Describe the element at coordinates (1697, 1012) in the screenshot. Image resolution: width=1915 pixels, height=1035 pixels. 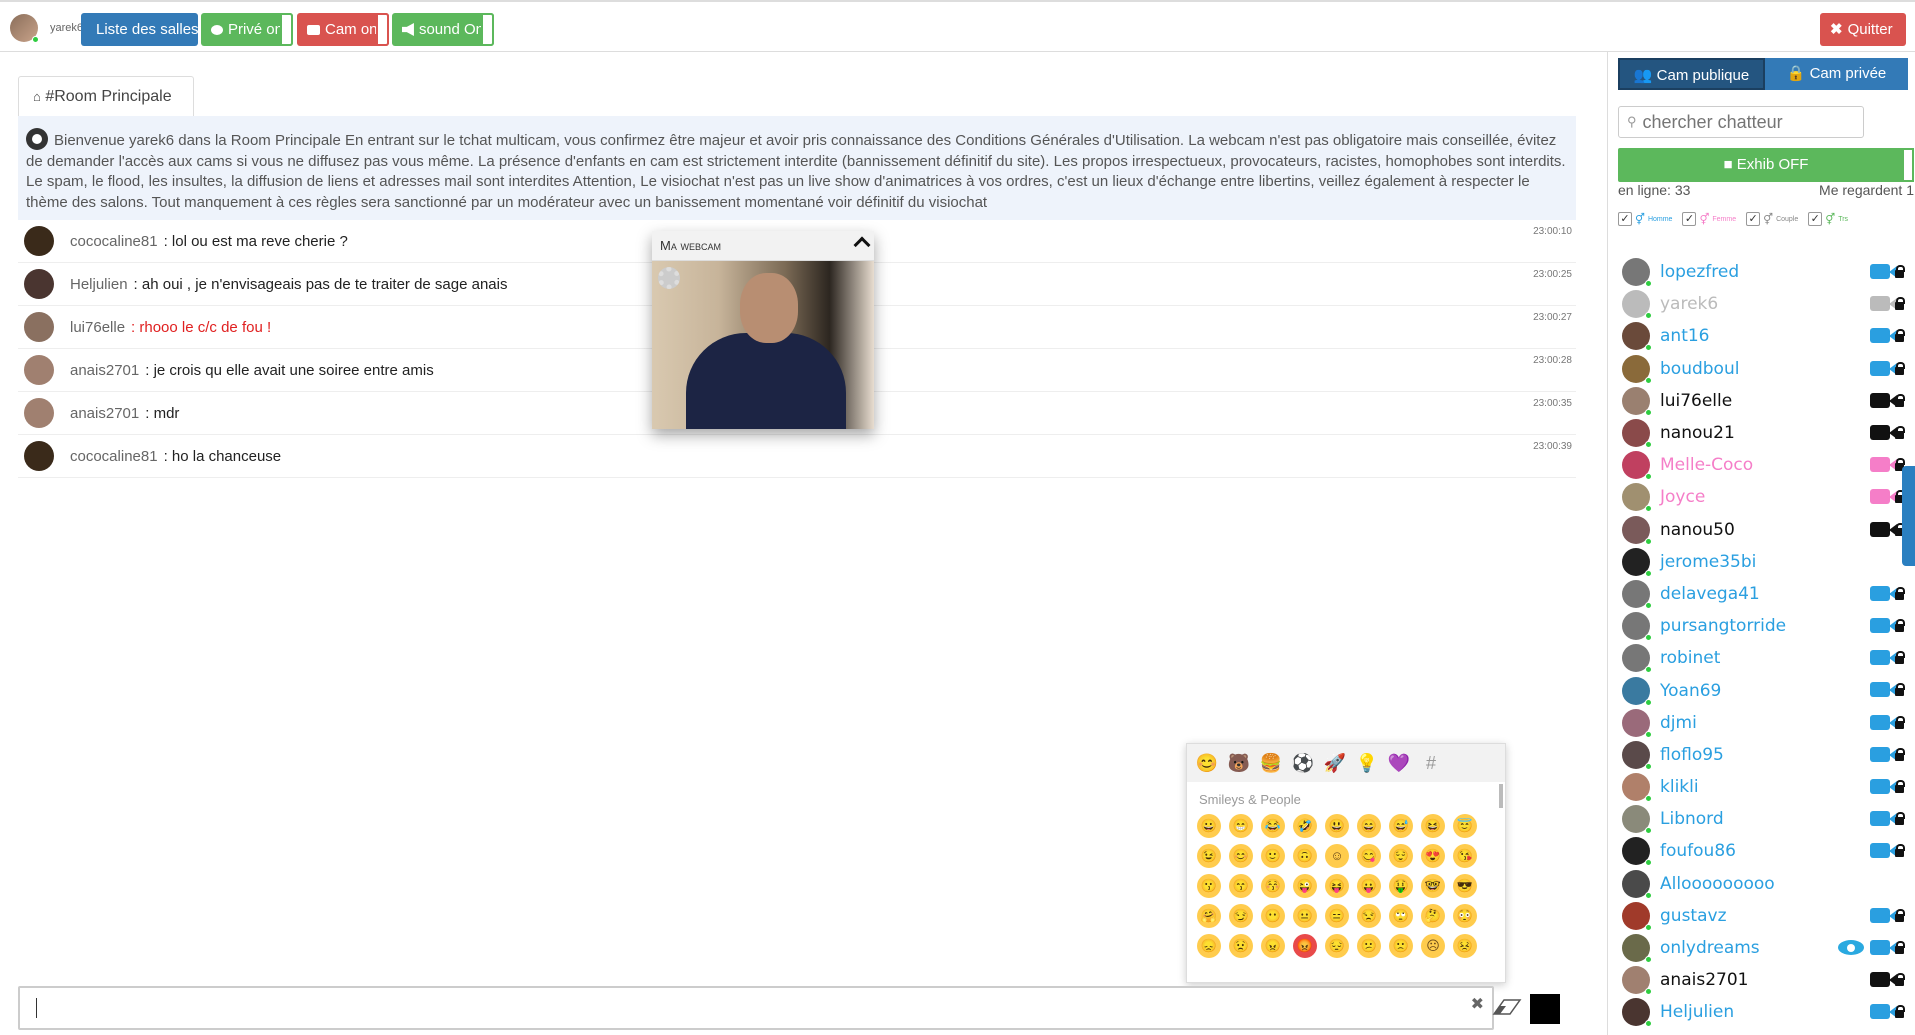
I see `user-name: Heljulien` at that location.